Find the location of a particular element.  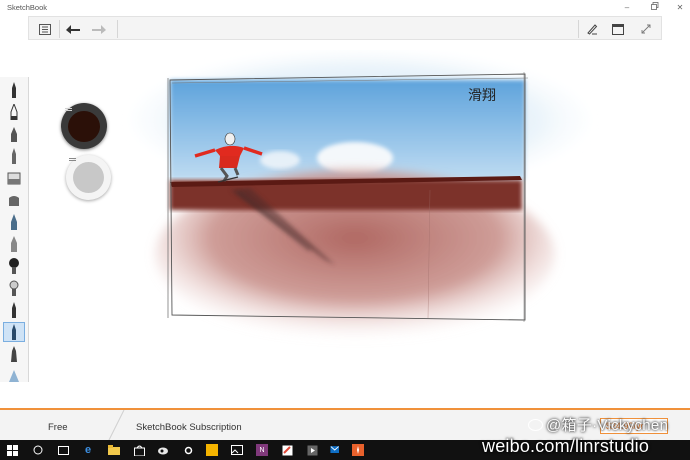

redo-icon is located at coordinates (99, 29).